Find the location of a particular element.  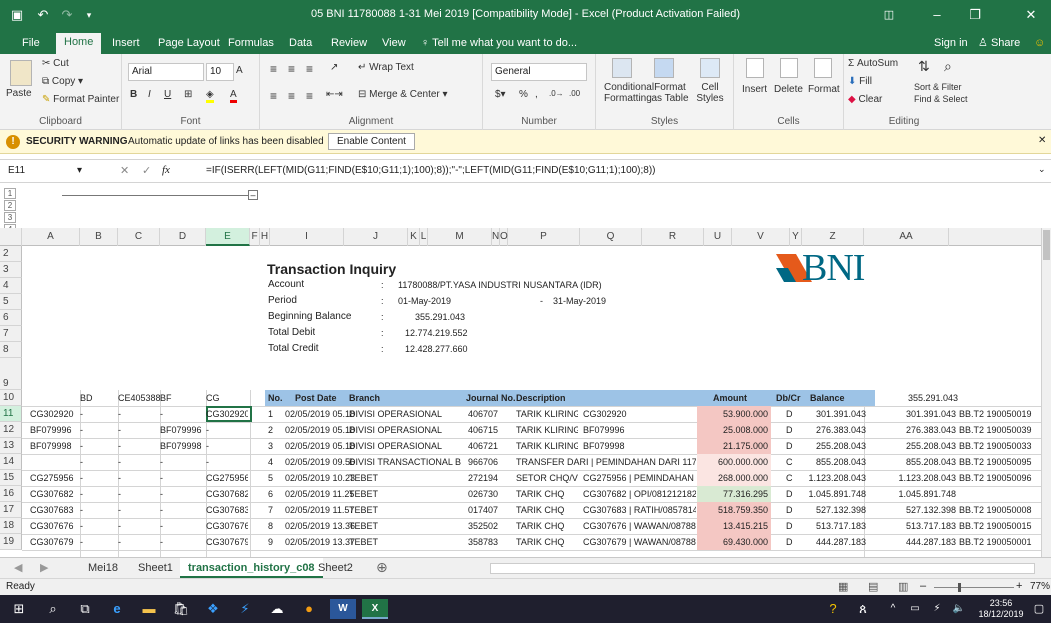

tab-insert: Insert is located at coordinates (126, 44).